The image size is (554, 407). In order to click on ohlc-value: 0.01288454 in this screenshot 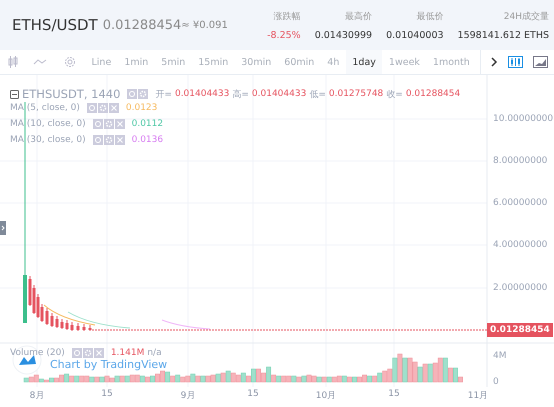, I will do `click(433, 94)`.